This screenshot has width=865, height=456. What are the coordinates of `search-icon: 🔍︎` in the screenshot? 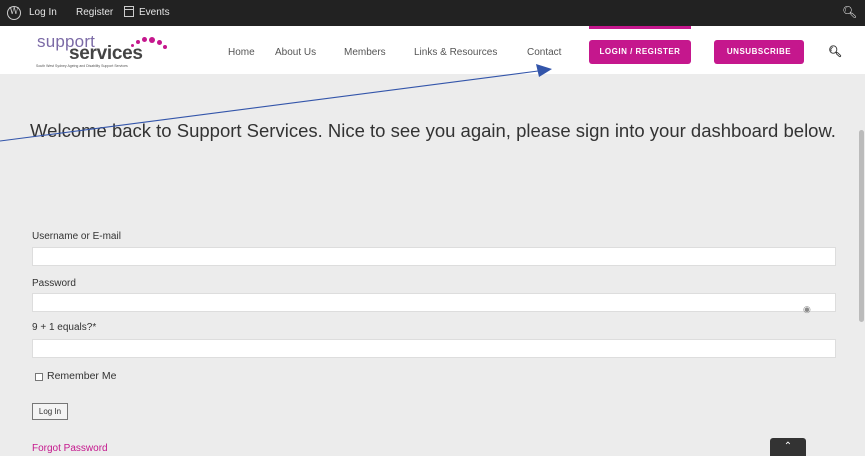 It's located at (849, 12).